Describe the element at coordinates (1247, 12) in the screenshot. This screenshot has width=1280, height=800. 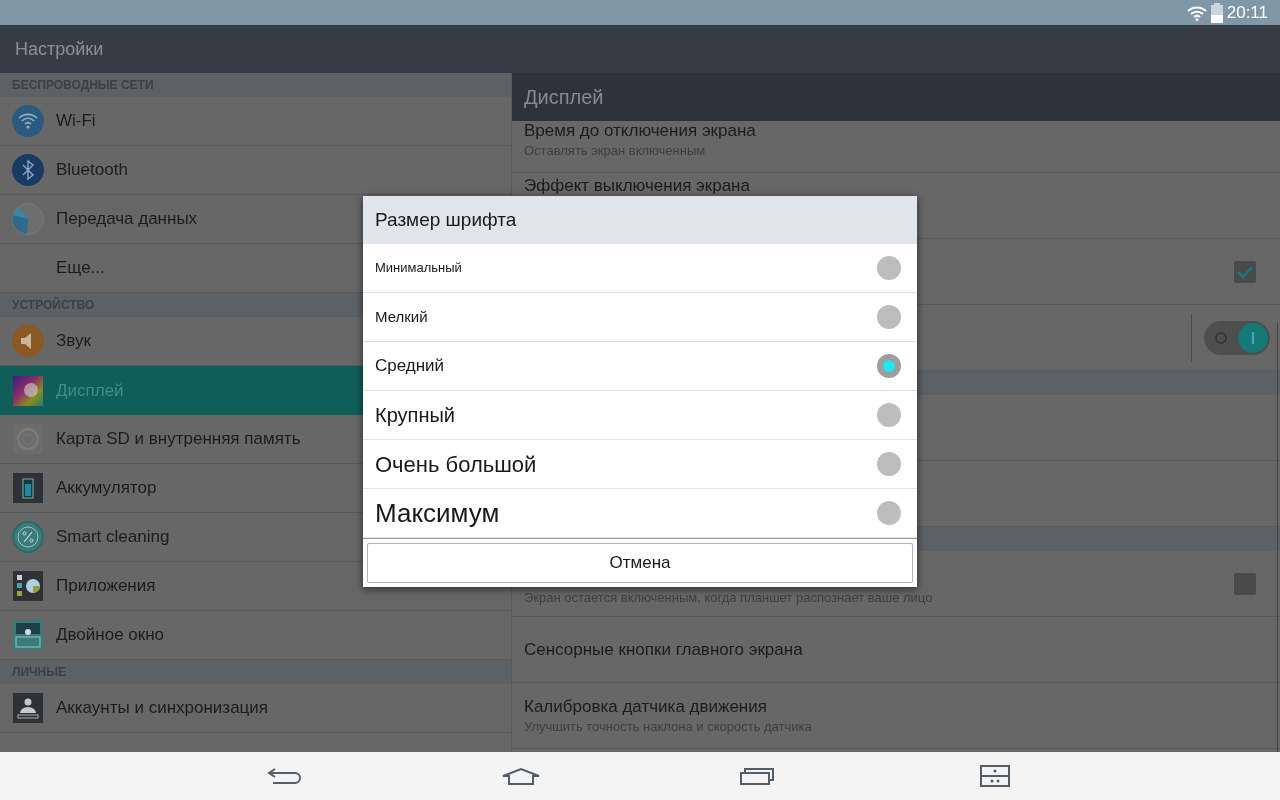
I see `clock-time: 20:11` at that location.